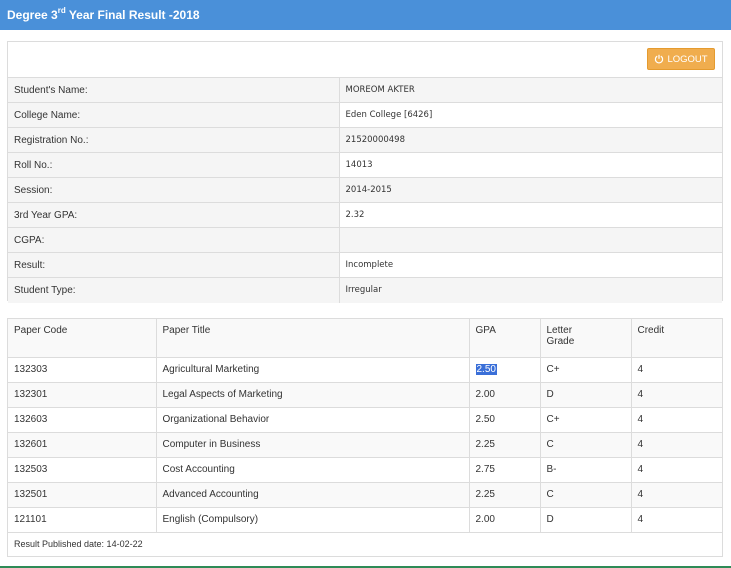  I want to click on table-row: 132603 Organizational Behavior 2.50 C+ 4, so click(365, 420).